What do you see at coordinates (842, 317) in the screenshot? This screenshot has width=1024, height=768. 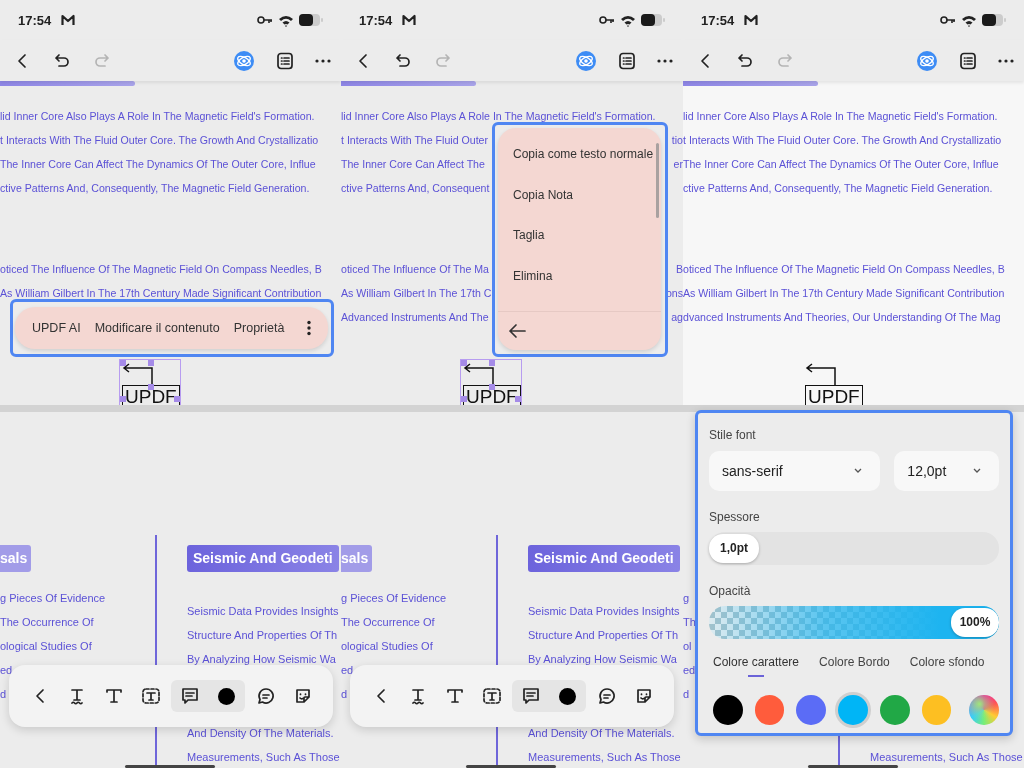 I see `text-line: dvanced Instruments And Theories, Our Understanding Of The Mag` at bounding box center [842, 317].